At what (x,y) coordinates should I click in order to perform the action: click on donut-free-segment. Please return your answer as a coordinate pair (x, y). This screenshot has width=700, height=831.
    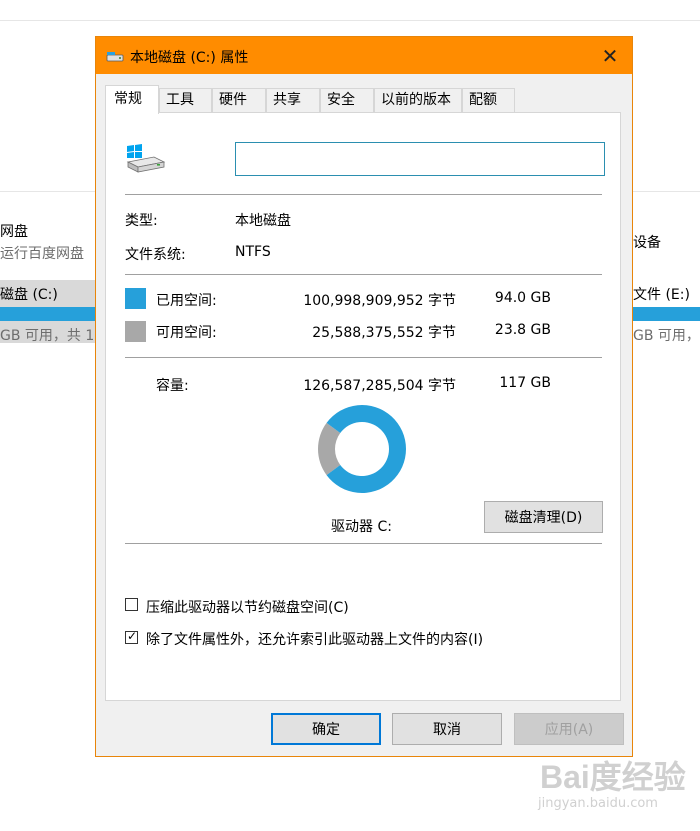
    Looking at the image, I should click on (329, 449).